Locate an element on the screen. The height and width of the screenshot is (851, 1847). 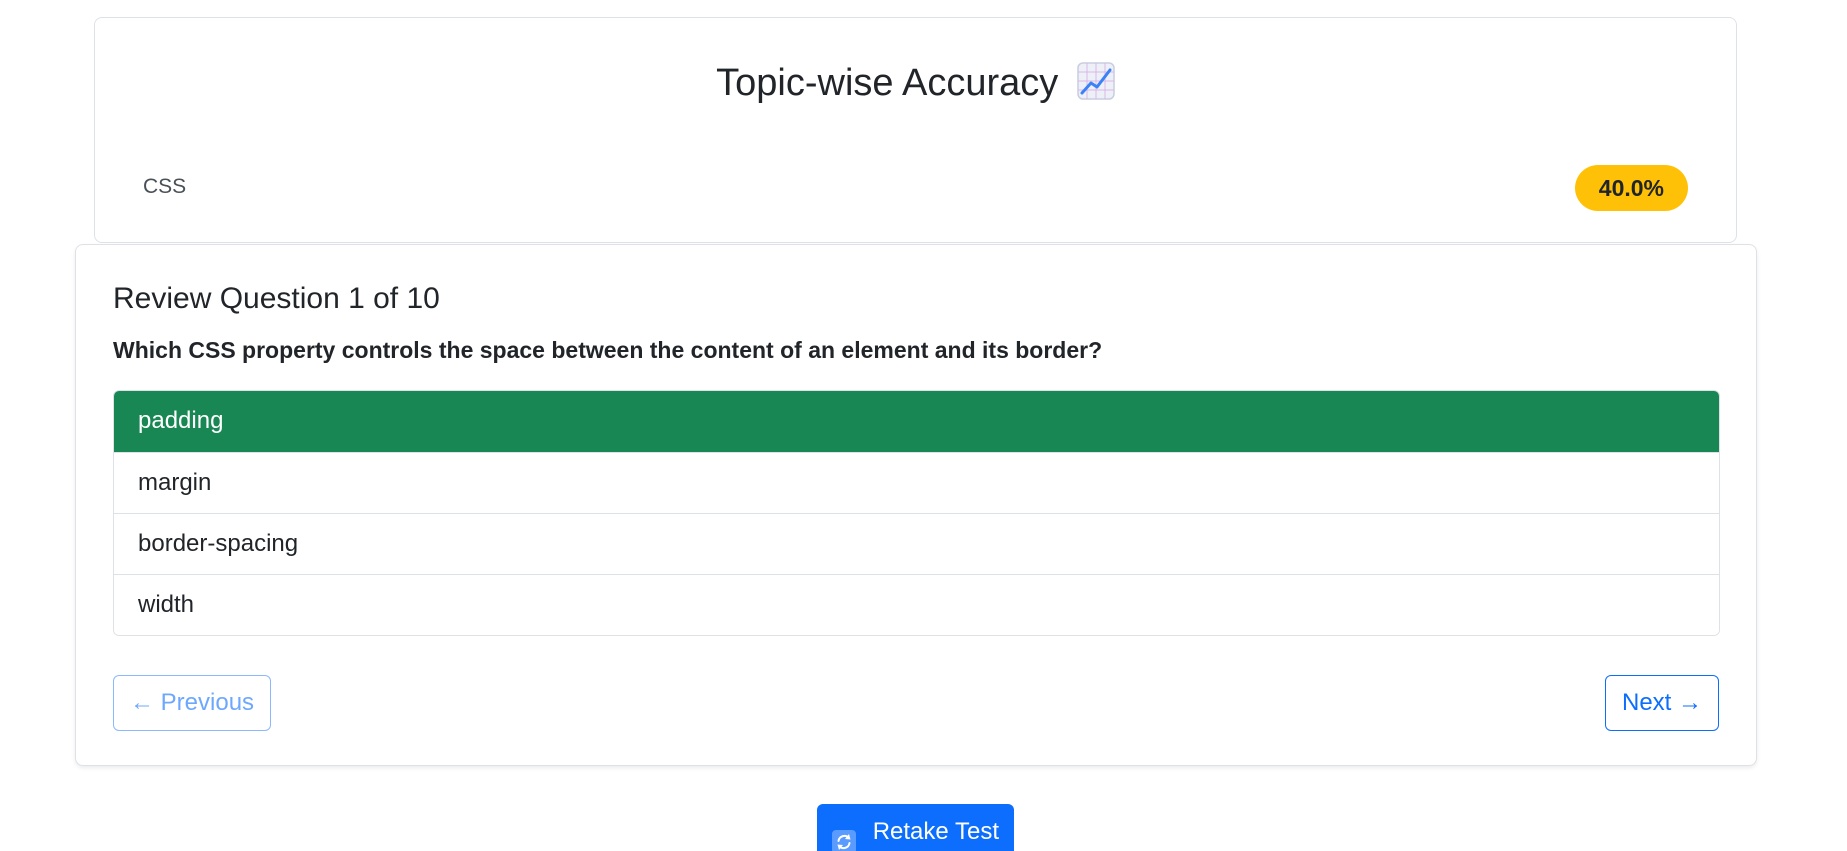
refresh-icon is located at coordinates (844, 835).